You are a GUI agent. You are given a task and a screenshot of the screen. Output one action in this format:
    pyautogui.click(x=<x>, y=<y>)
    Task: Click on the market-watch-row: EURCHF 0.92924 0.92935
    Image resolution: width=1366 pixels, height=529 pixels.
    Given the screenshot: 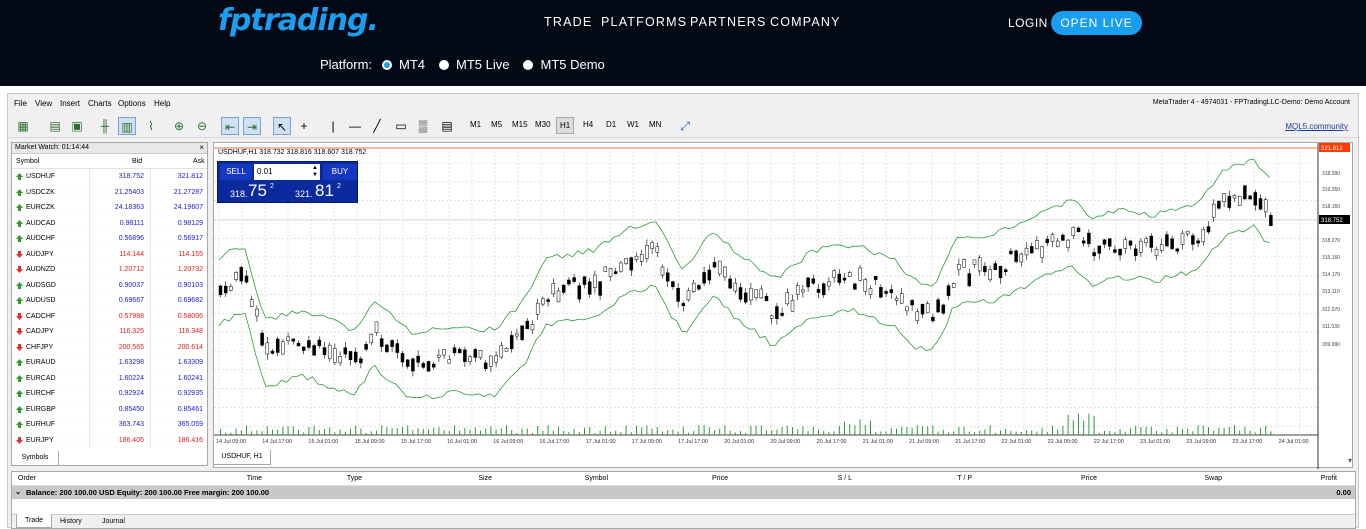 What is the action you would take?
    pyautogui.click(x=109, y=394)
    